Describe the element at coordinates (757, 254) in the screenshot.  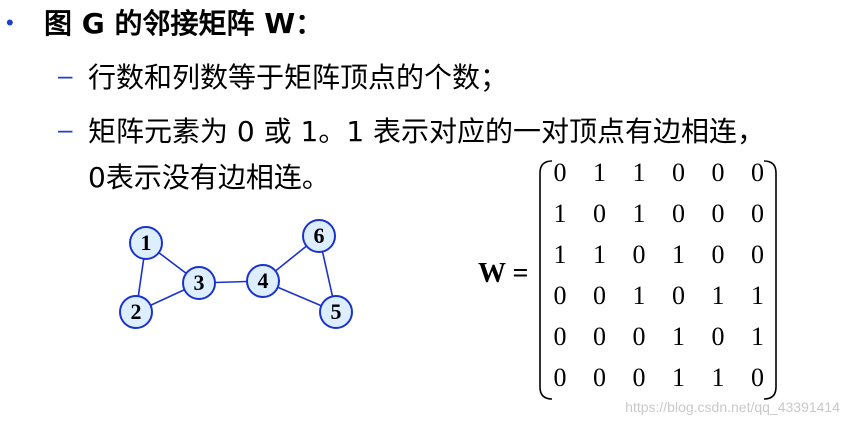
I see `matrix-cell-r3-c6: 0` at that location.